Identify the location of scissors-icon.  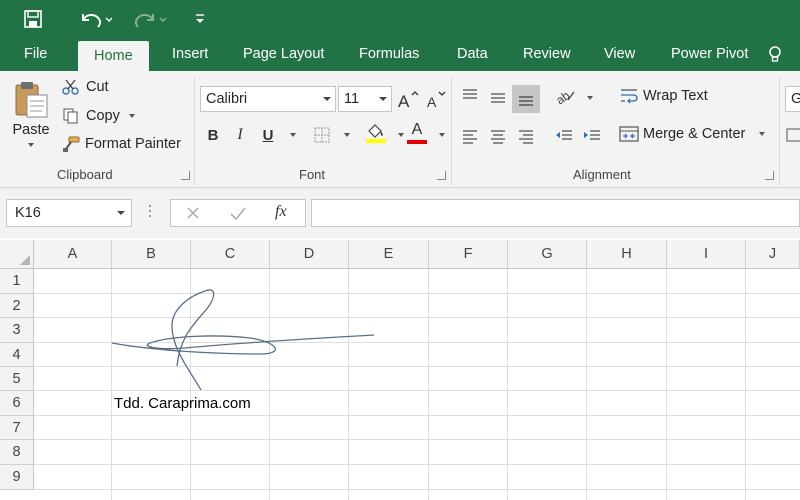
(70, 87).